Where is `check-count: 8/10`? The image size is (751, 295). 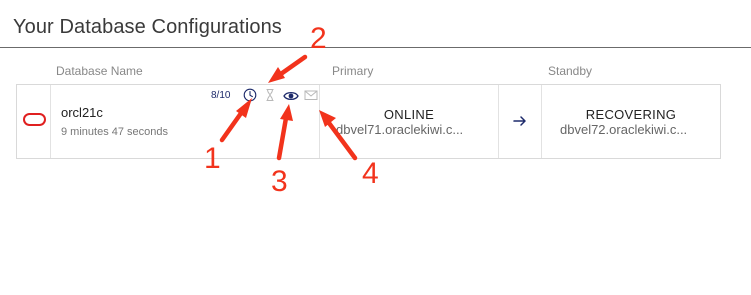
check-count: 8/10 is located at coordinates (221, 95).